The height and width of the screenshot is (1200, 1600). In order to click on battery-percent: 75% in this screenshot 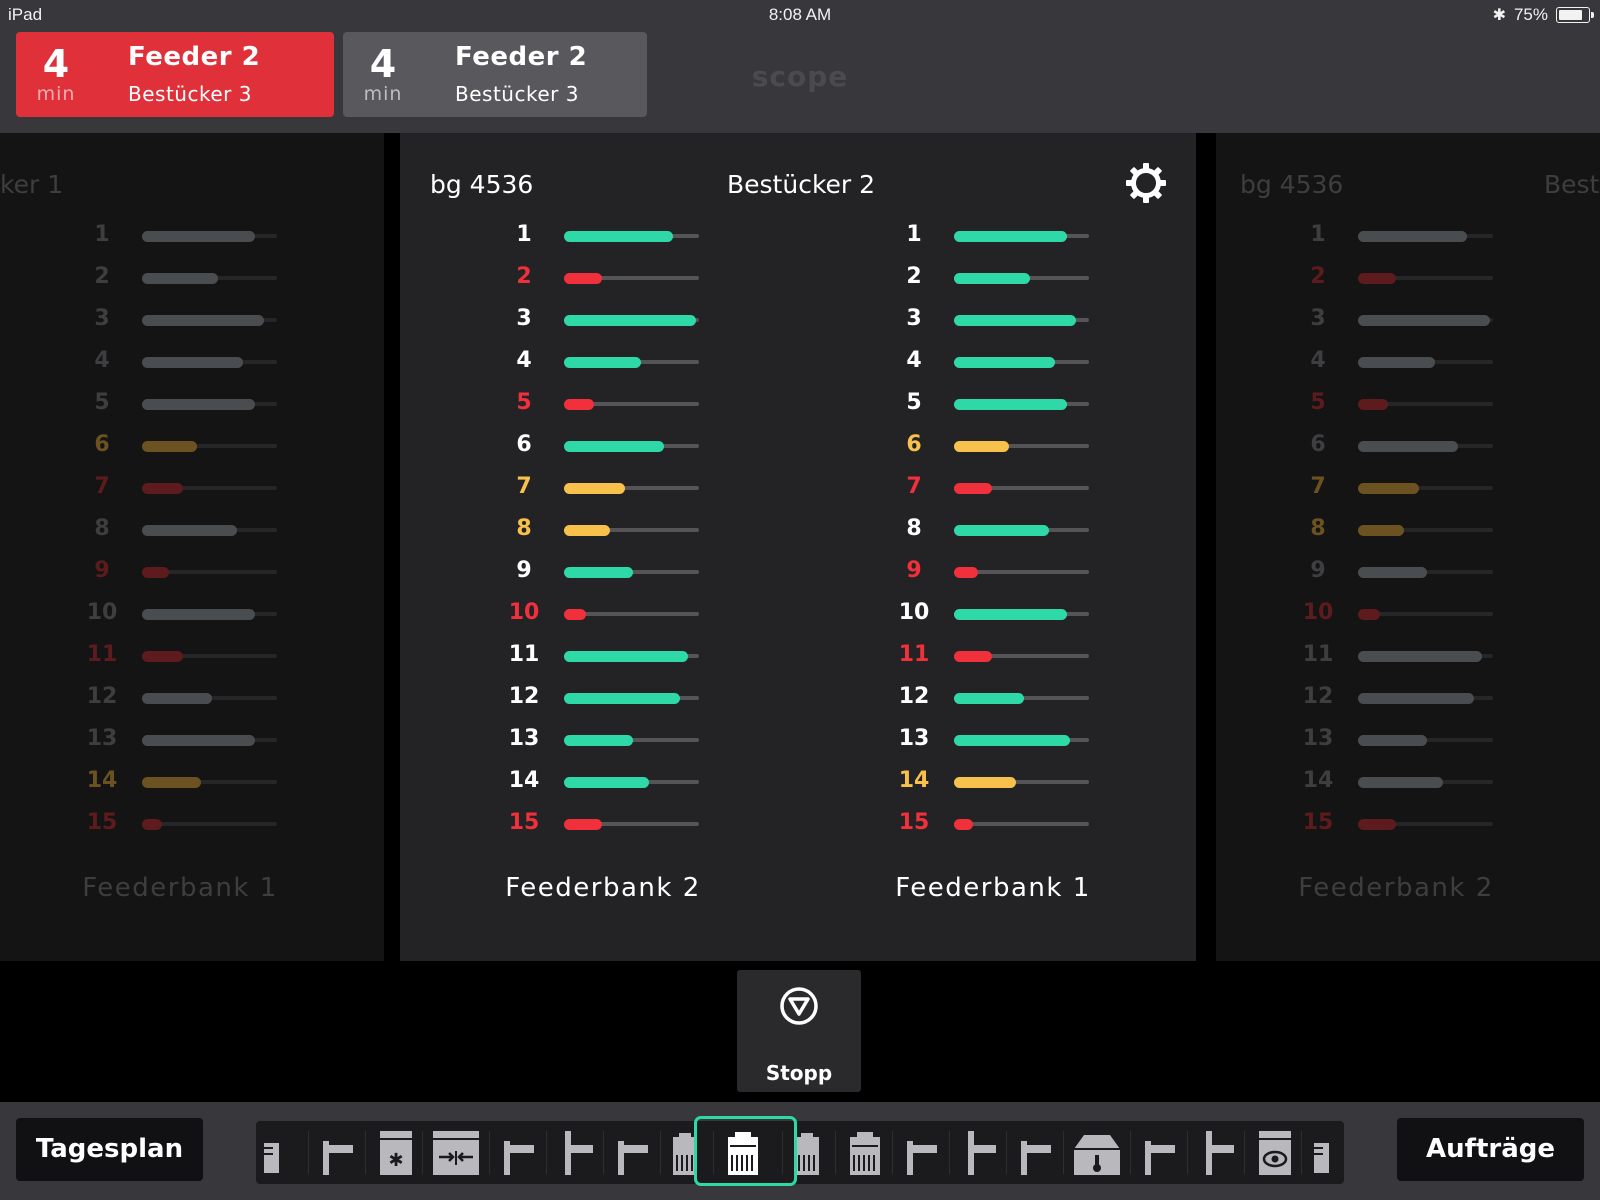, I will do `click(1530, 14)`.